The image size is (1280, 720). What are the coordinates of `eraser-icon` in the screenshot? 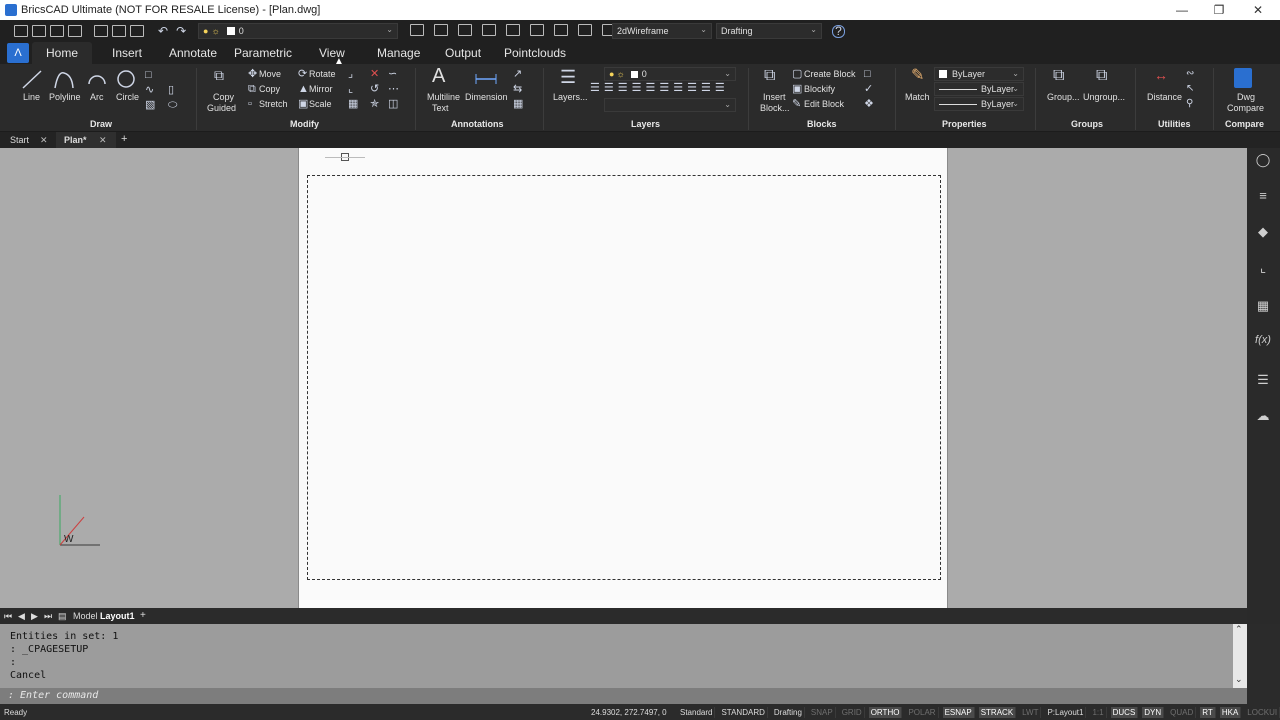 It's located at (561, 30).